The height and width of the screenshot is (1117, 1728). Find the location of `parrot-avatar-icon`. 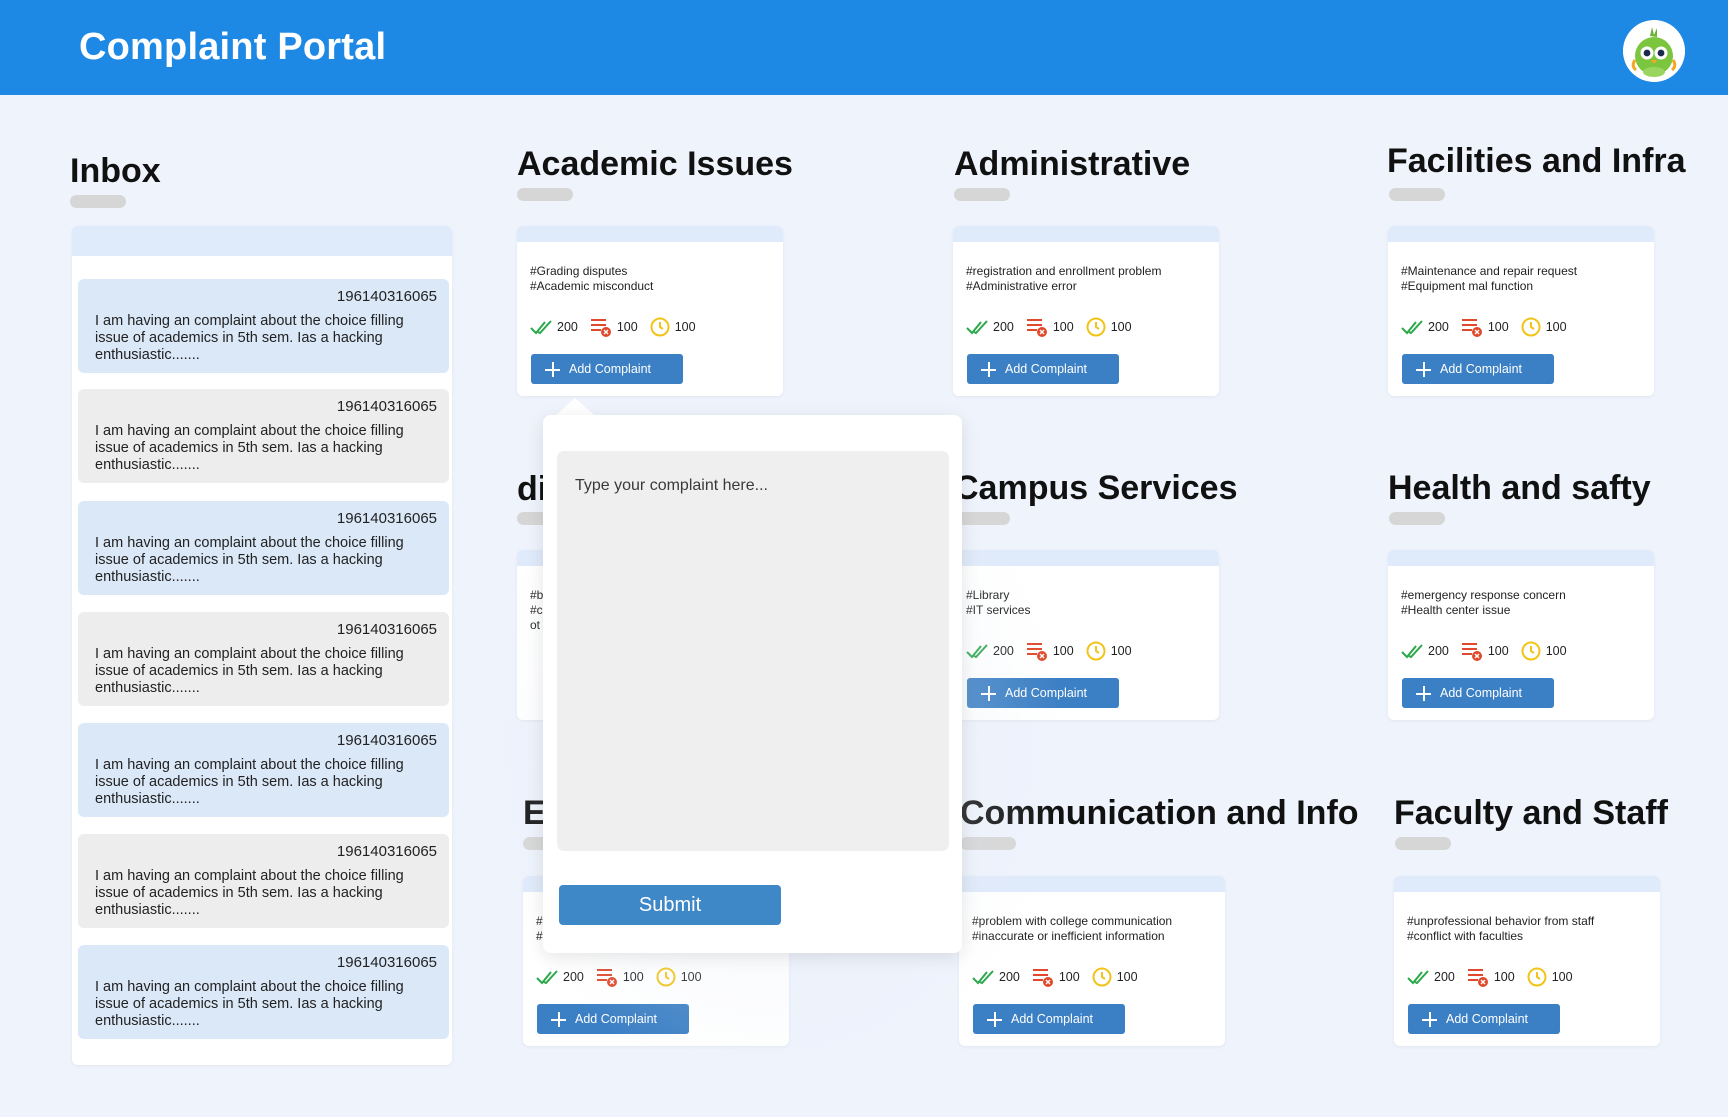

parrot-avatar-icon is located at coordinates (1654, 51).